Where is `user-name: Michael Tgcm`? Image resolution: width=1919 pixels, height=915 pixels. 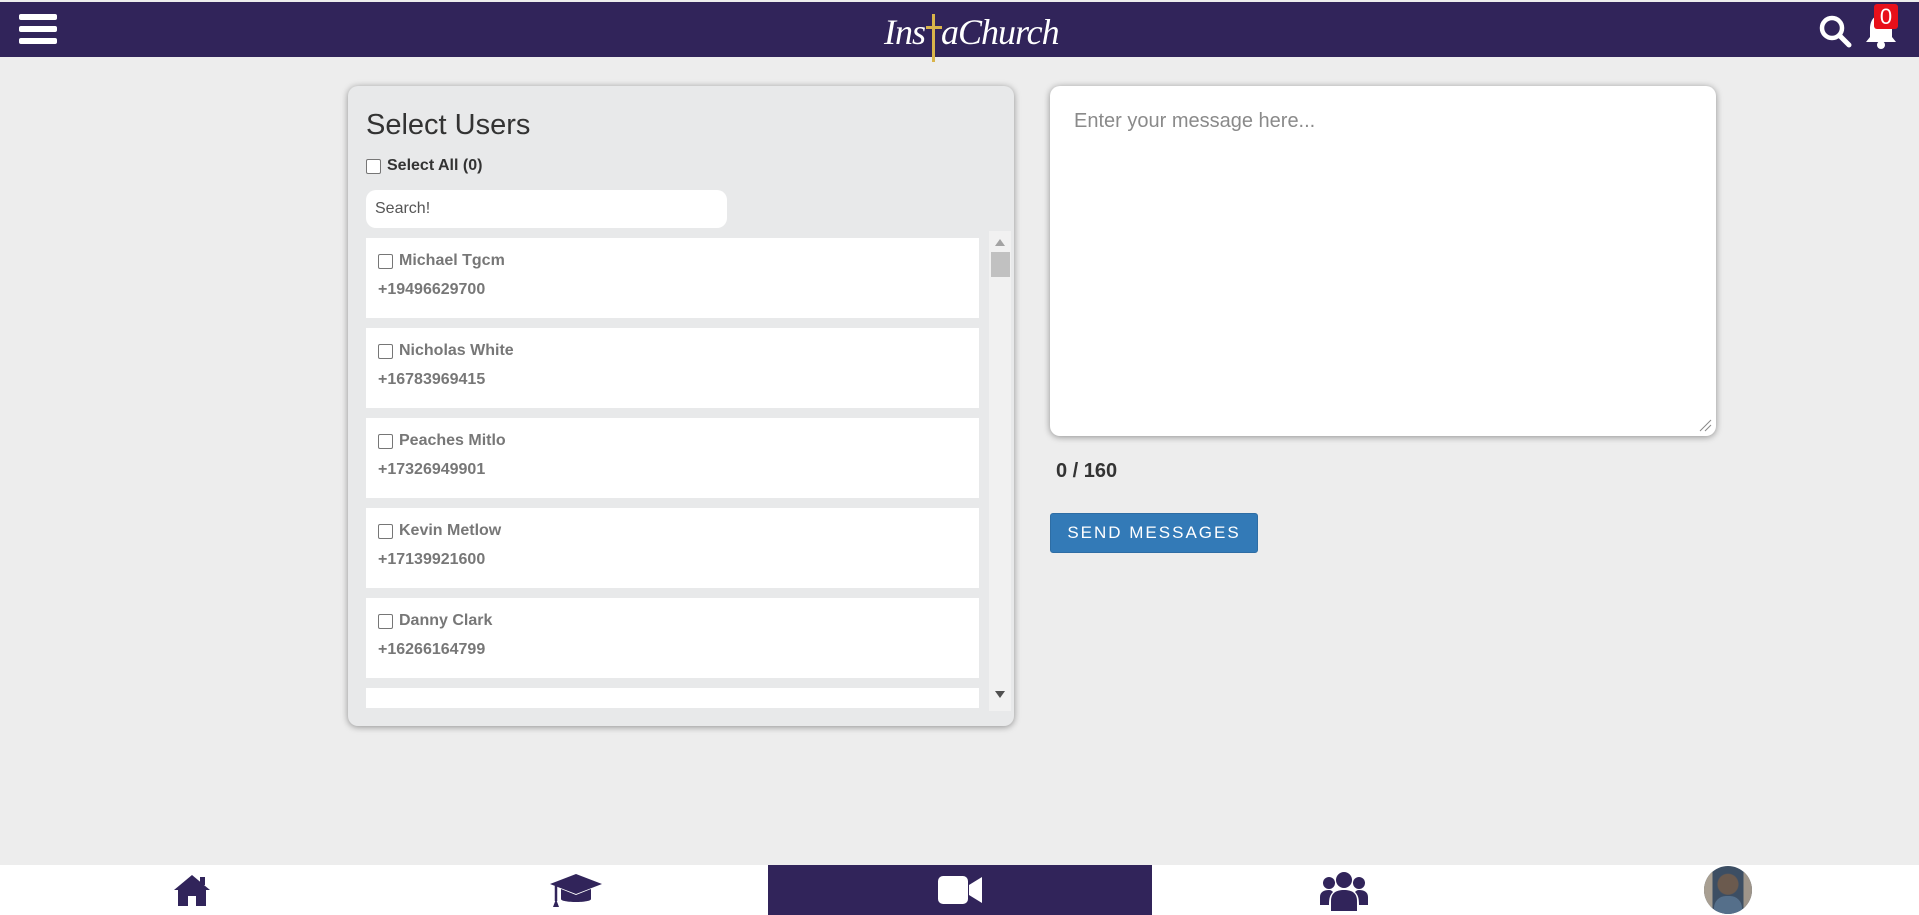
user-name: Michael Tgcm is located at coordinates (452, 260).